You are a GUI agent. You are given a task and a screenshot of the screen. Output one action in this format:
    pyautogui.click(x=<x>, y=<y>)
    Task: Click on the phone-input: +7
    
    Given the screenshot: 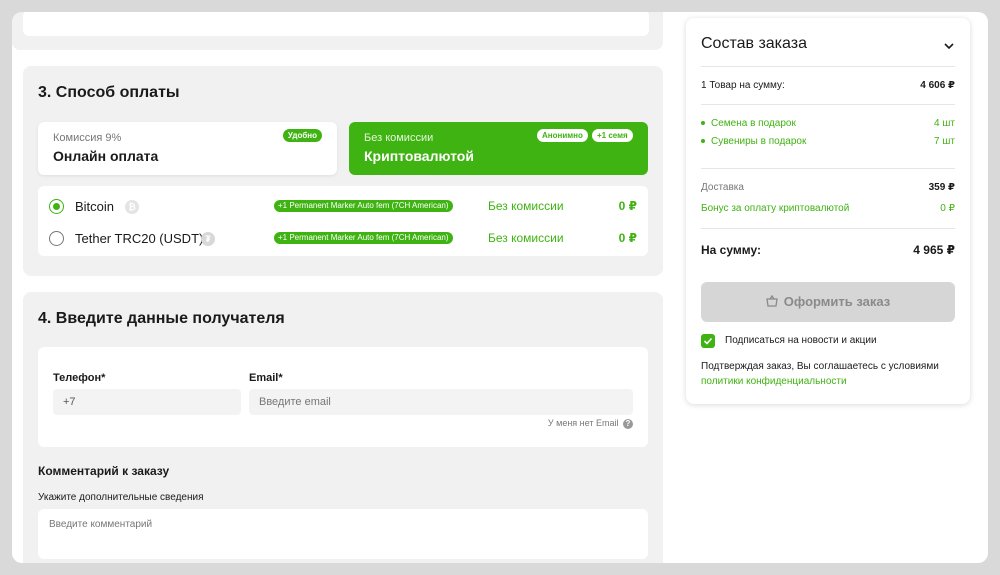 What is the action you would take?
    pyautogui.click(x=147, y=402)
    